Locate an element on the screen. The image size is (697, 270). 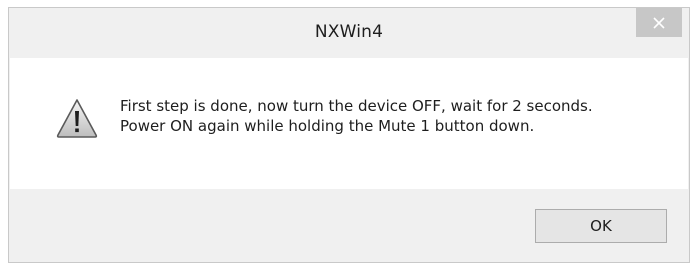
ok-button: OK is located at coordinates (601, 226).